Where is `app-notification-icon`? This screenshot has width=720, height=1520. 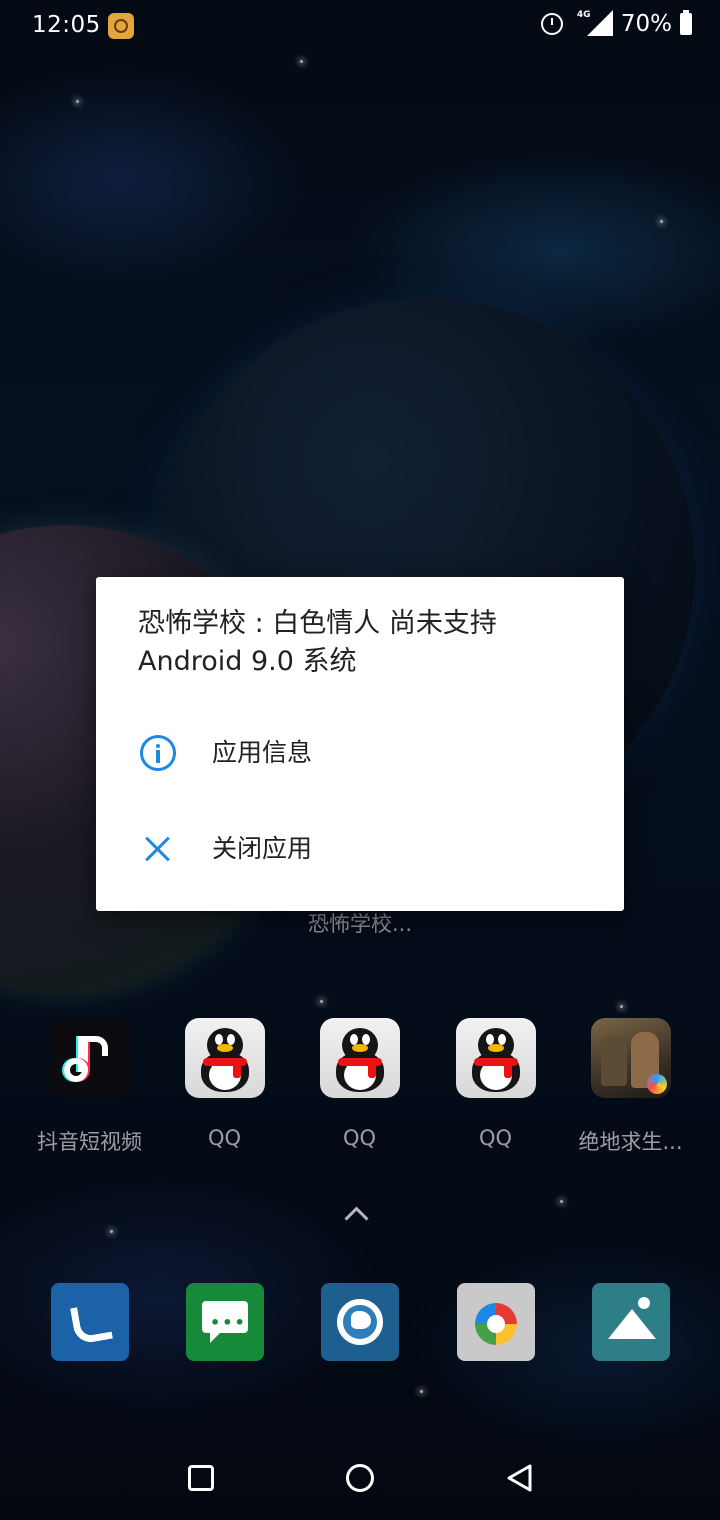 app-notification-icon is located at coordinates (121, 26).